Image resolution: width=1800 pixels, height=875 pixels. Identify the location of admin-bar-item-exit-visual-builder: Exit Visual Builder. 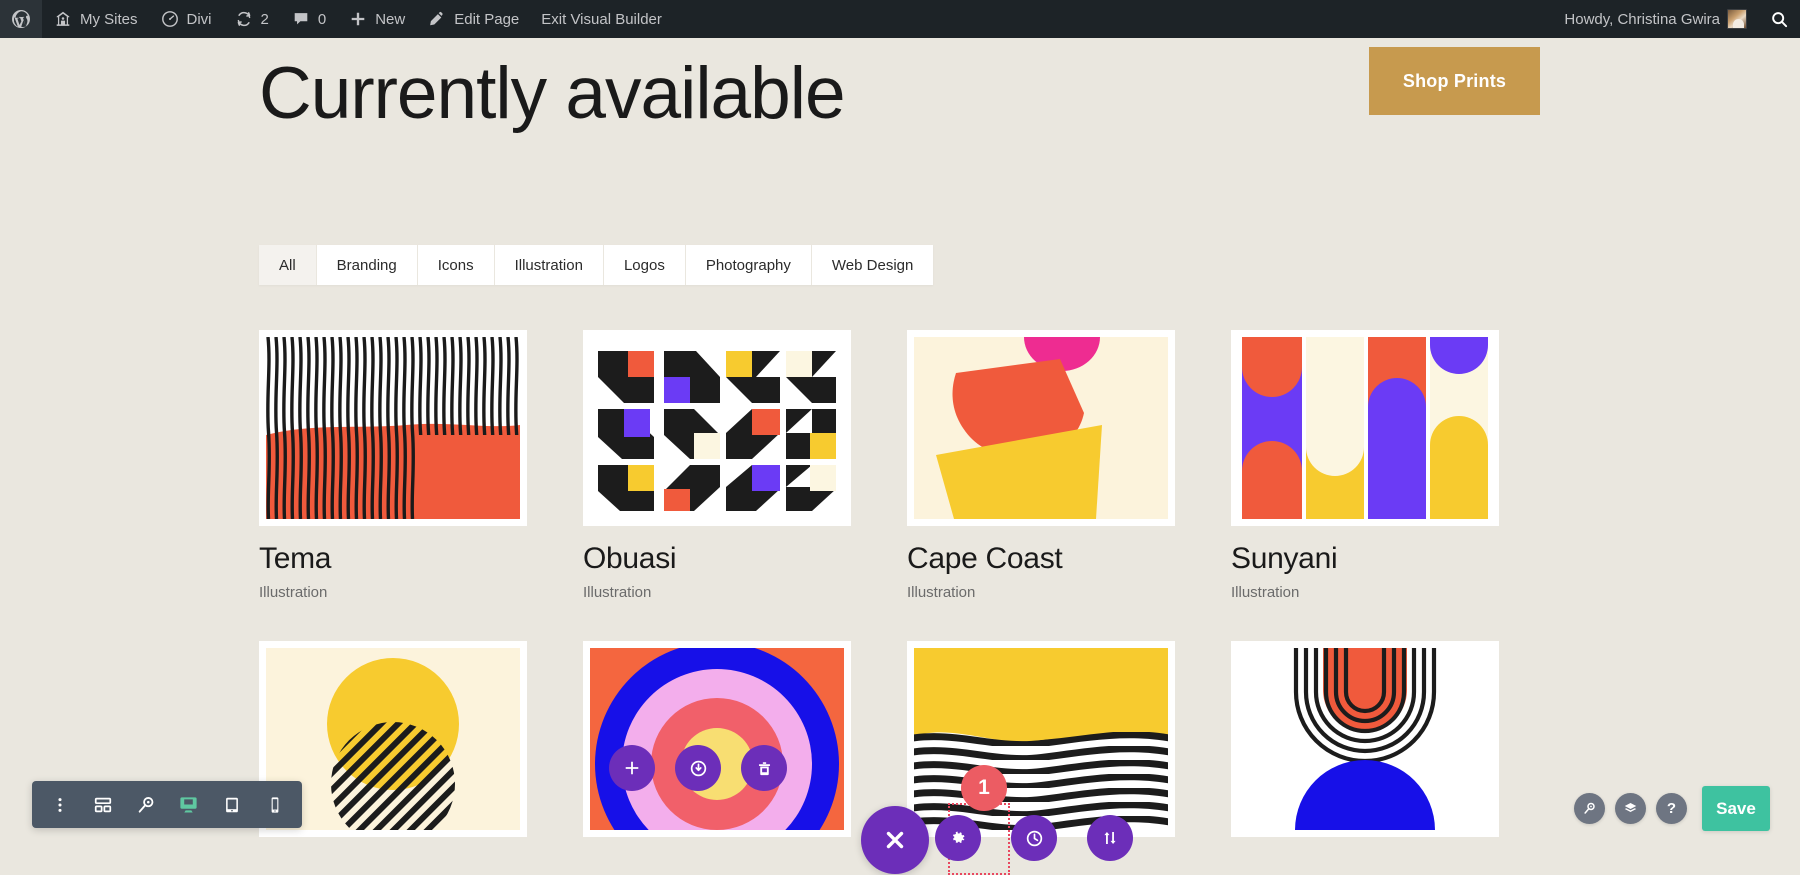
(601, 19).